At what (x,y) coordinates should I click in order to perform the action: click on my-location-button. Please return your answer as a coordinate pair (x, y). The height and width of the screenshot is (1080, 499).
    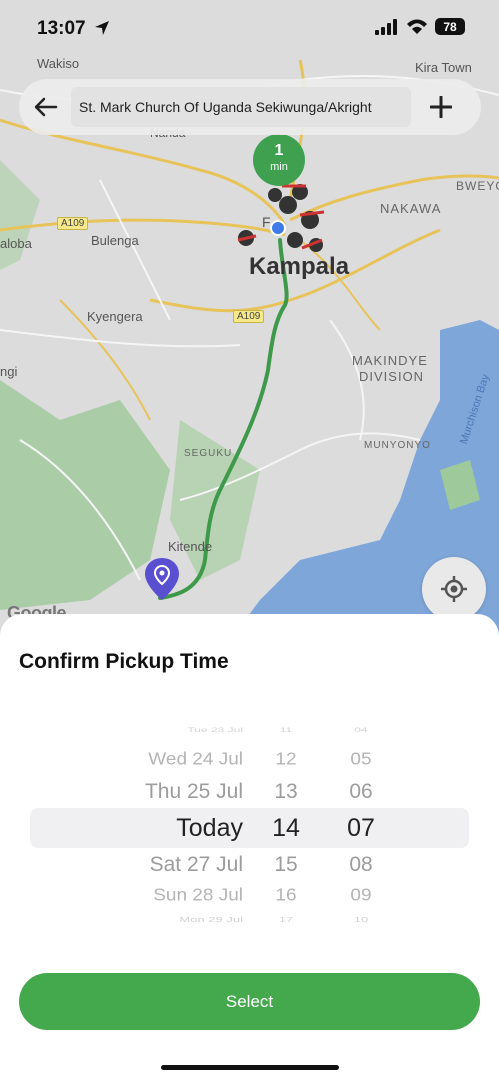
    Looking at the image, I should click on (454, 589).